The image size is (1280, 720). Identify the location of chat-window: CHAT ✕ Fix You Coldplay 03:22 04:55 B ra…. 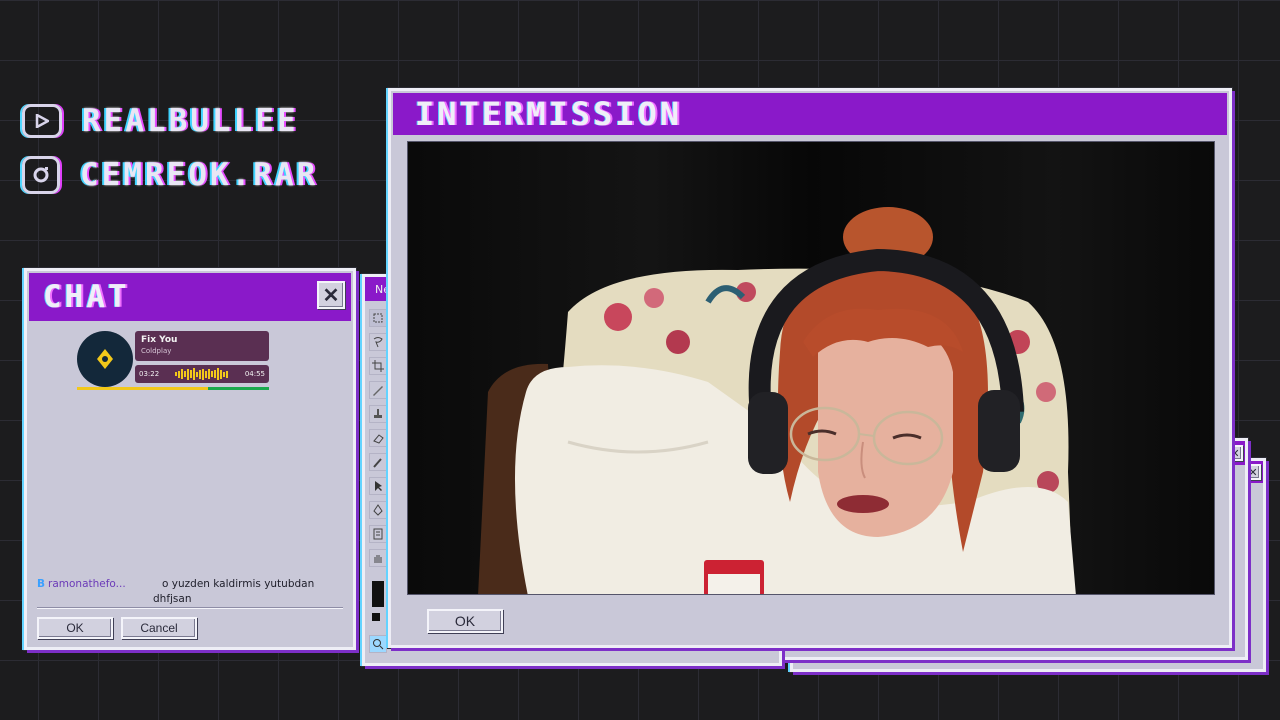
(190, 459).